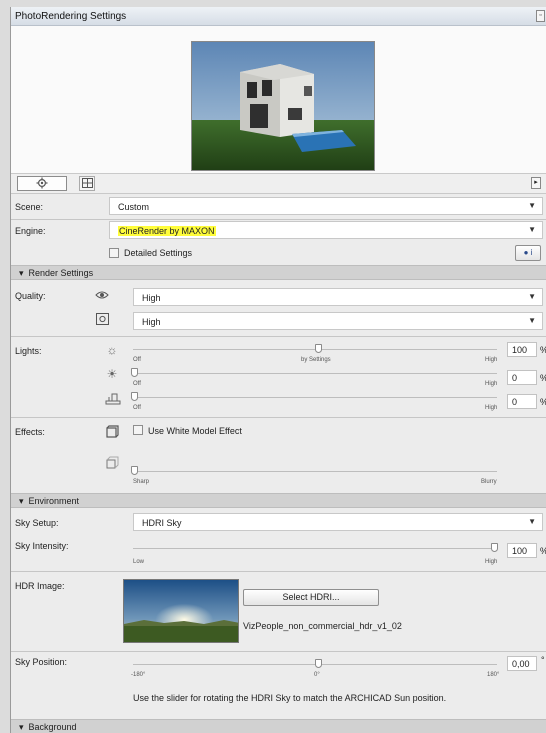 This screenshot has width=546, height=733. I want to click on engine-value-highlight: CineRender by MAXON, so click(167, 231).